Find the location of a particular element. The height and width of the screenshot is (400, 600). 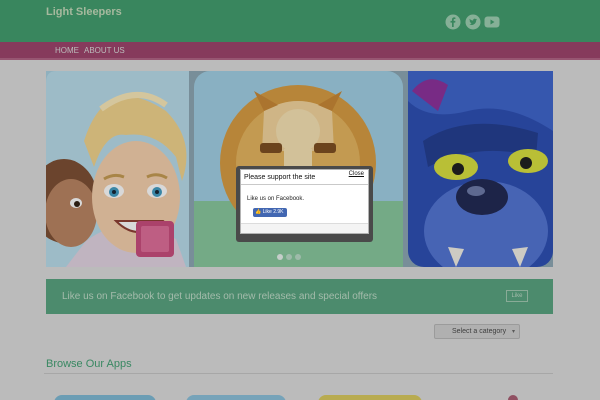

youtube-icon is located at coordinates (492, 22).